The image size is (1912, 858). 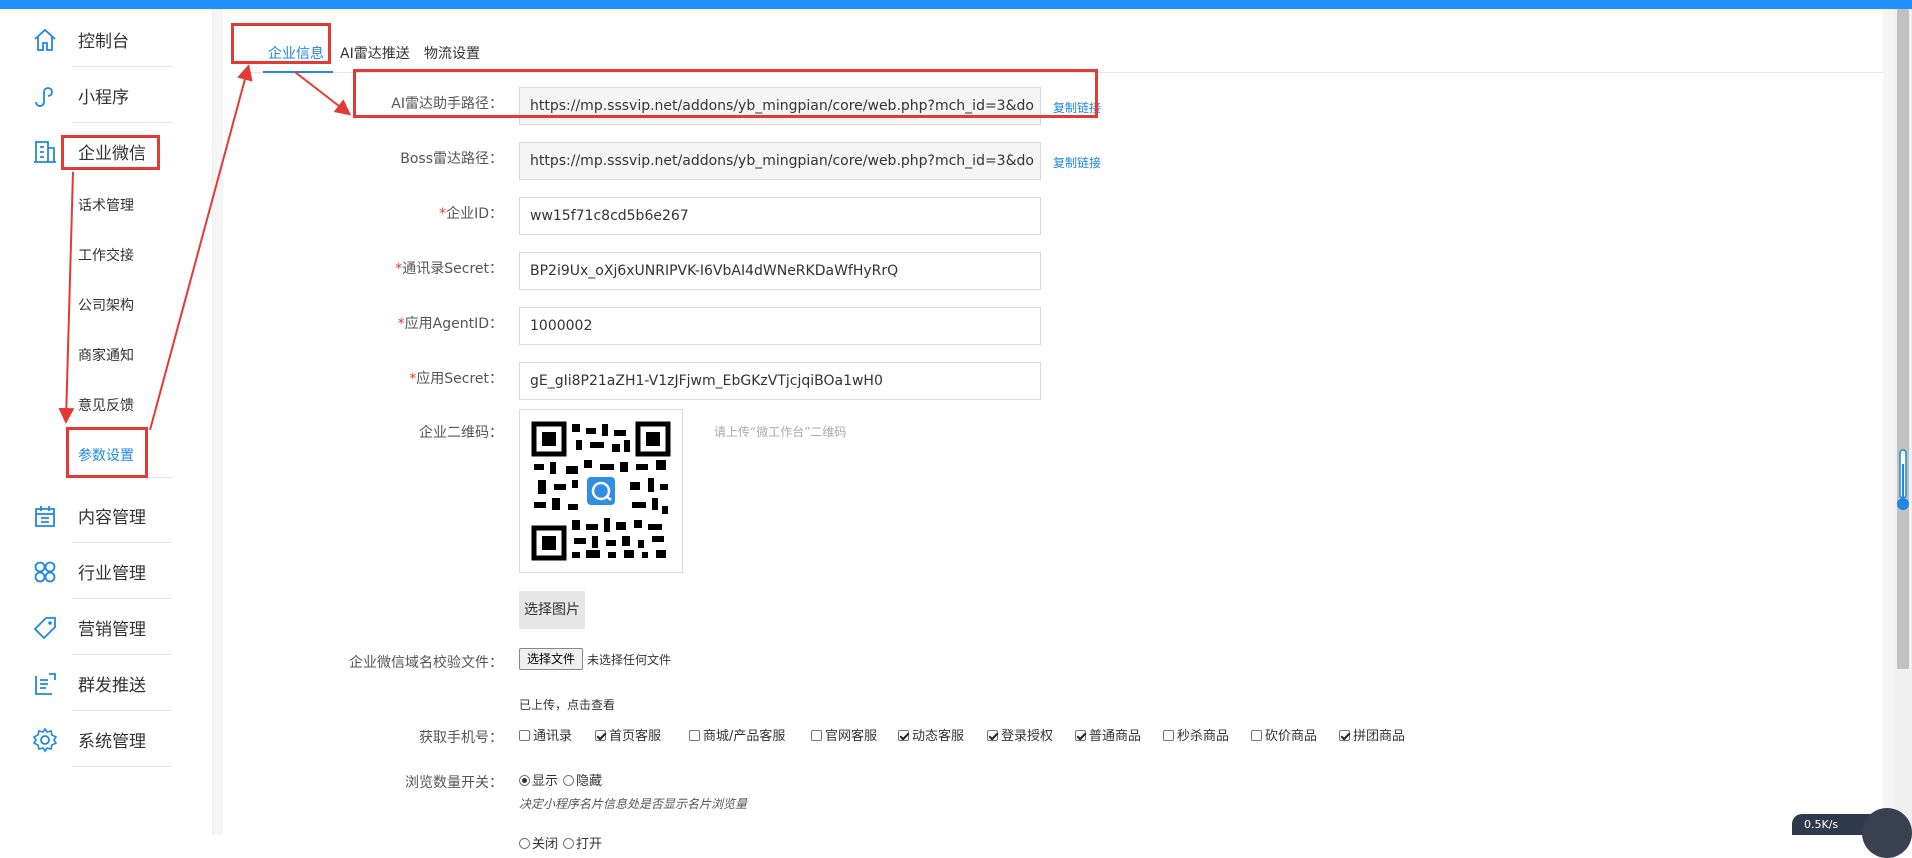 I want to click on checkbox-mall-service: 商城/产品客服, so click(x=737, y=734).